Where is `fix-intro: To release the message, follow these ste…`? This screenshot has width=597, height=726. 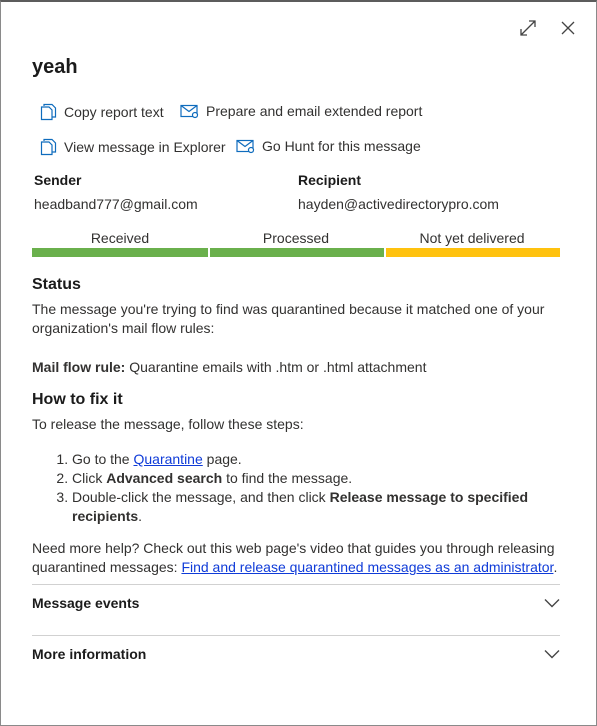
fix-intro: To release the message, follow these ste… is located at coordinates (168, 424).